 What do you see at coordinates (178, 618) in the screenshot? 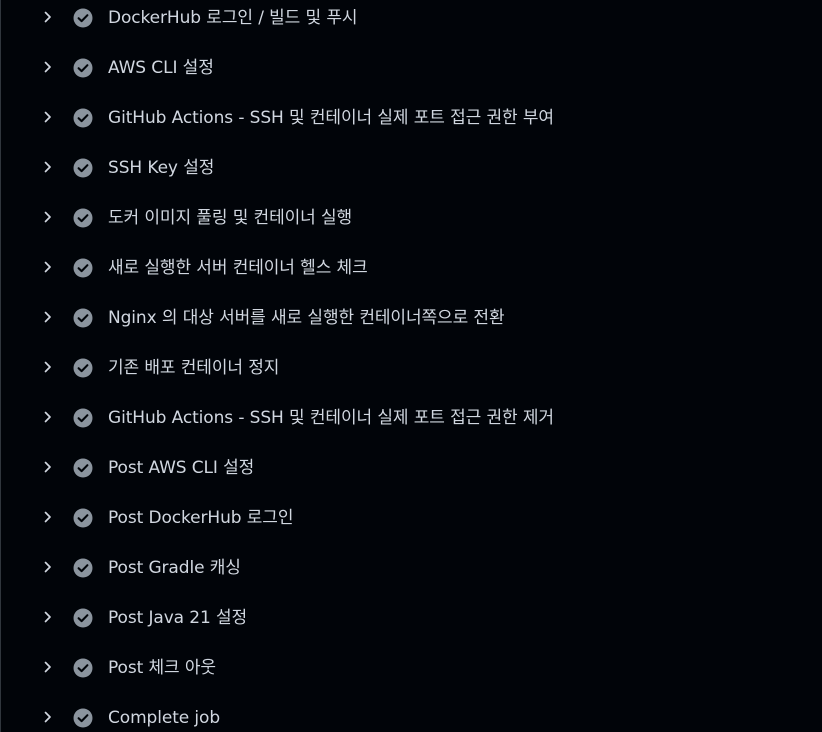
I see `step-label: Post Java 21 설정` at bounding box center [178, 618].